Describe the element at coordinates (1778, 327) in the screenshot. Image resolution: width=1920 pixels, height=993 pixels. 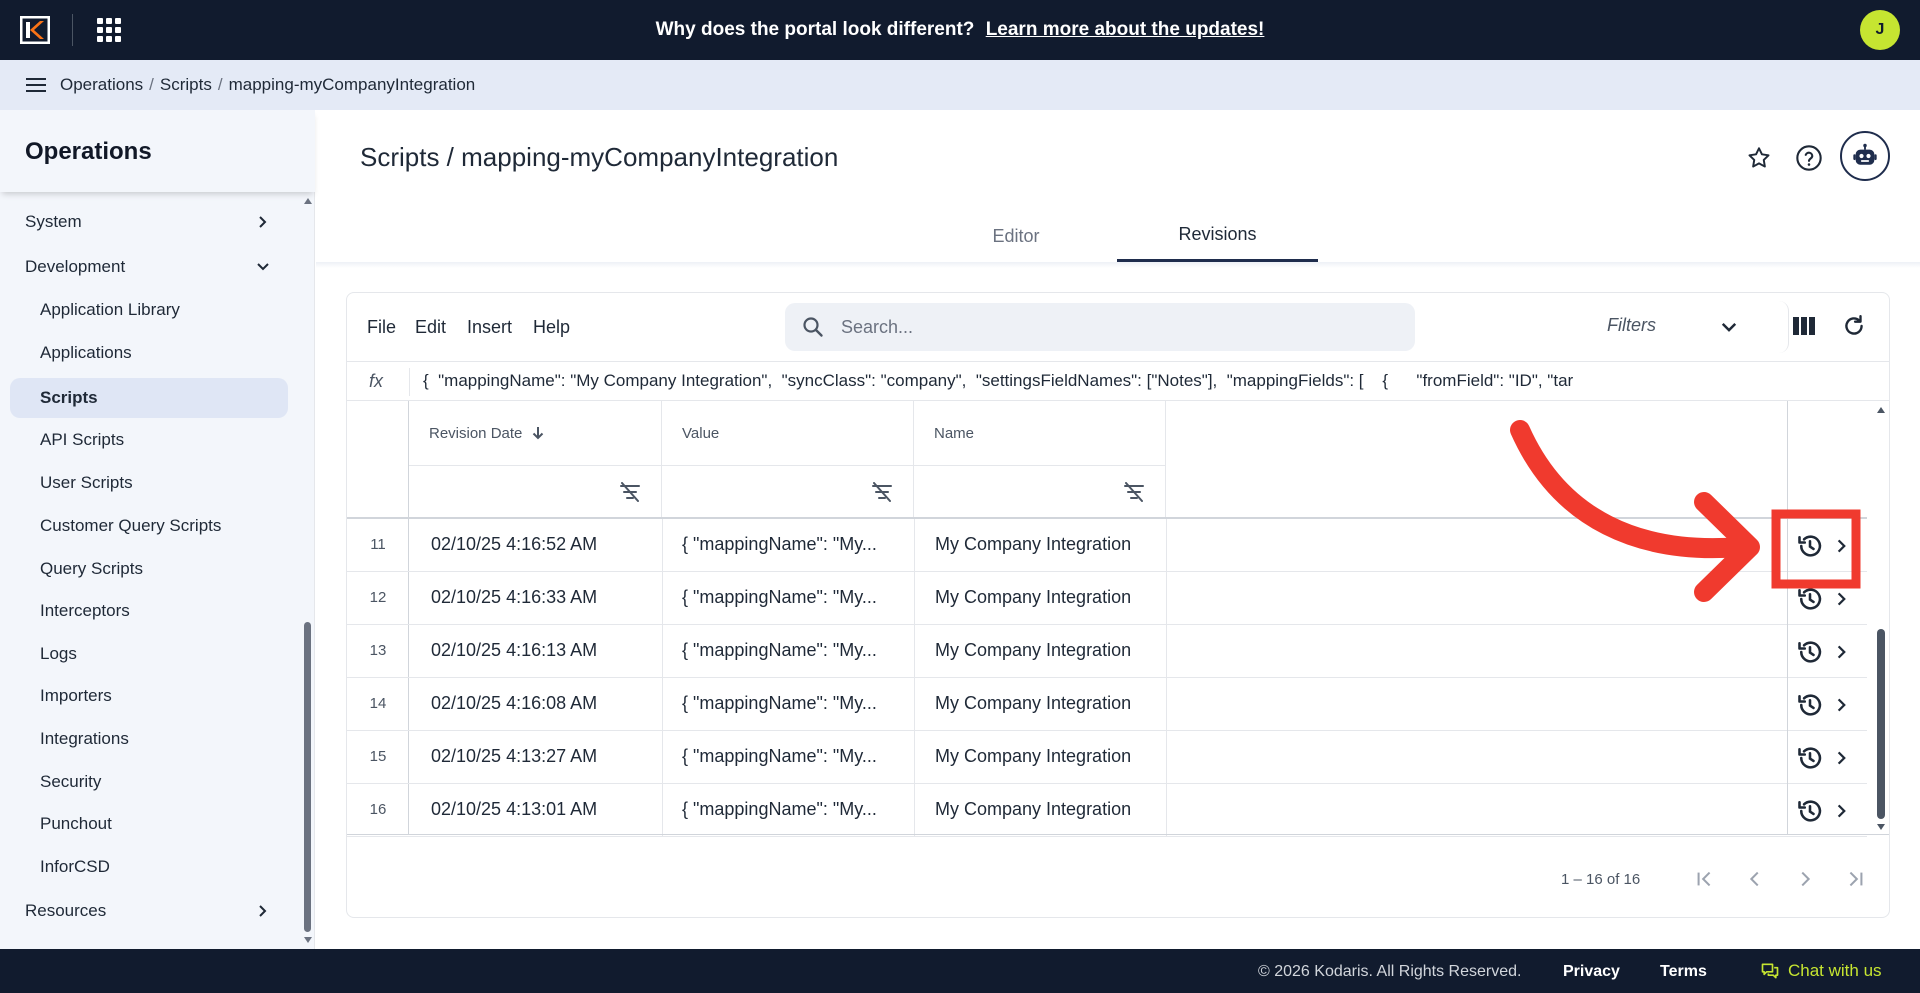
I see `filters-divider` at that location.